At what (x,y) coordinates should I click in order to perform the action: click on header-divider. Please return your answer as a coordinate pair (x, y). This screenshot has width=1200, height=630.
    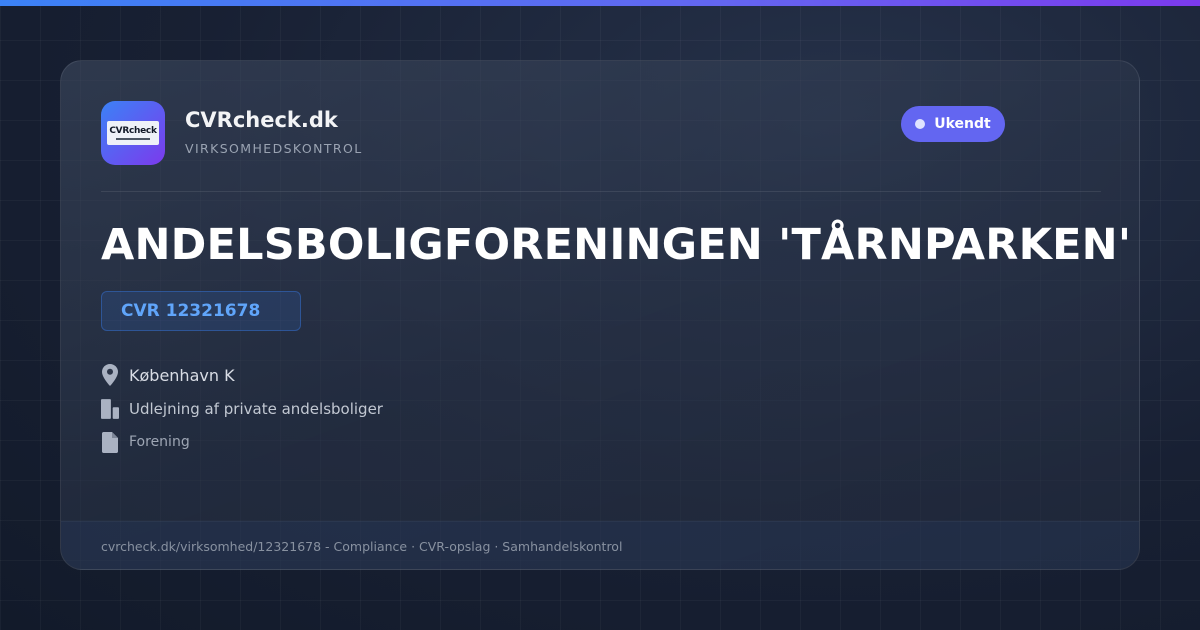
    Looking at the image, I should click on (601, 191).